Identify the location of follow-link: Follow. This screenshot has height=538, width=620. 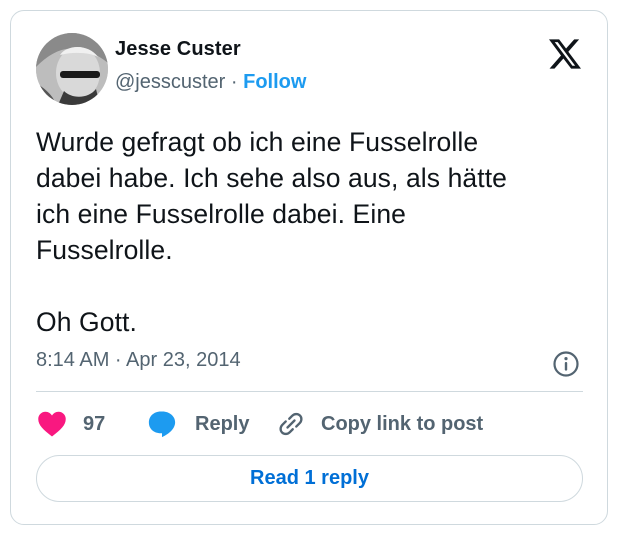
(274, 82).